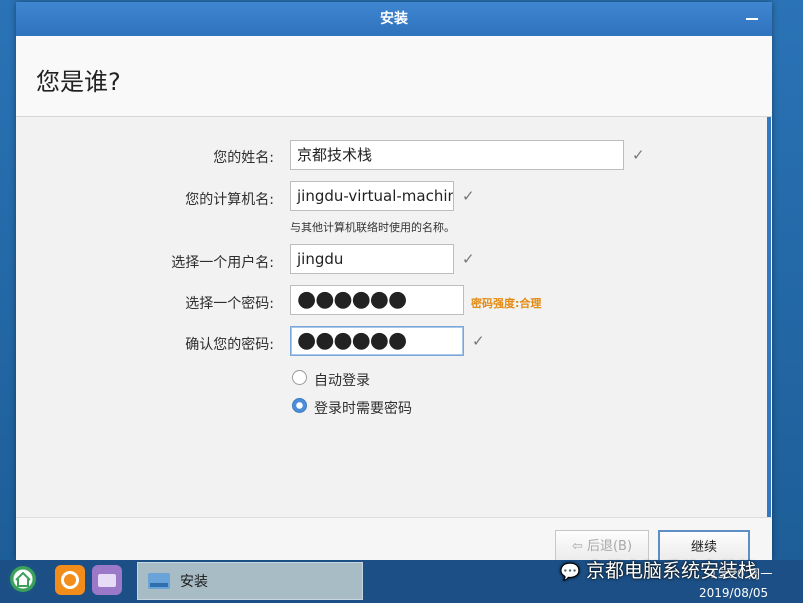 The image size is (803, 603). Describe the element at coordinates (363, 408) in the screenshot. I see `require-password-label: 登录时需要密码` at that location.